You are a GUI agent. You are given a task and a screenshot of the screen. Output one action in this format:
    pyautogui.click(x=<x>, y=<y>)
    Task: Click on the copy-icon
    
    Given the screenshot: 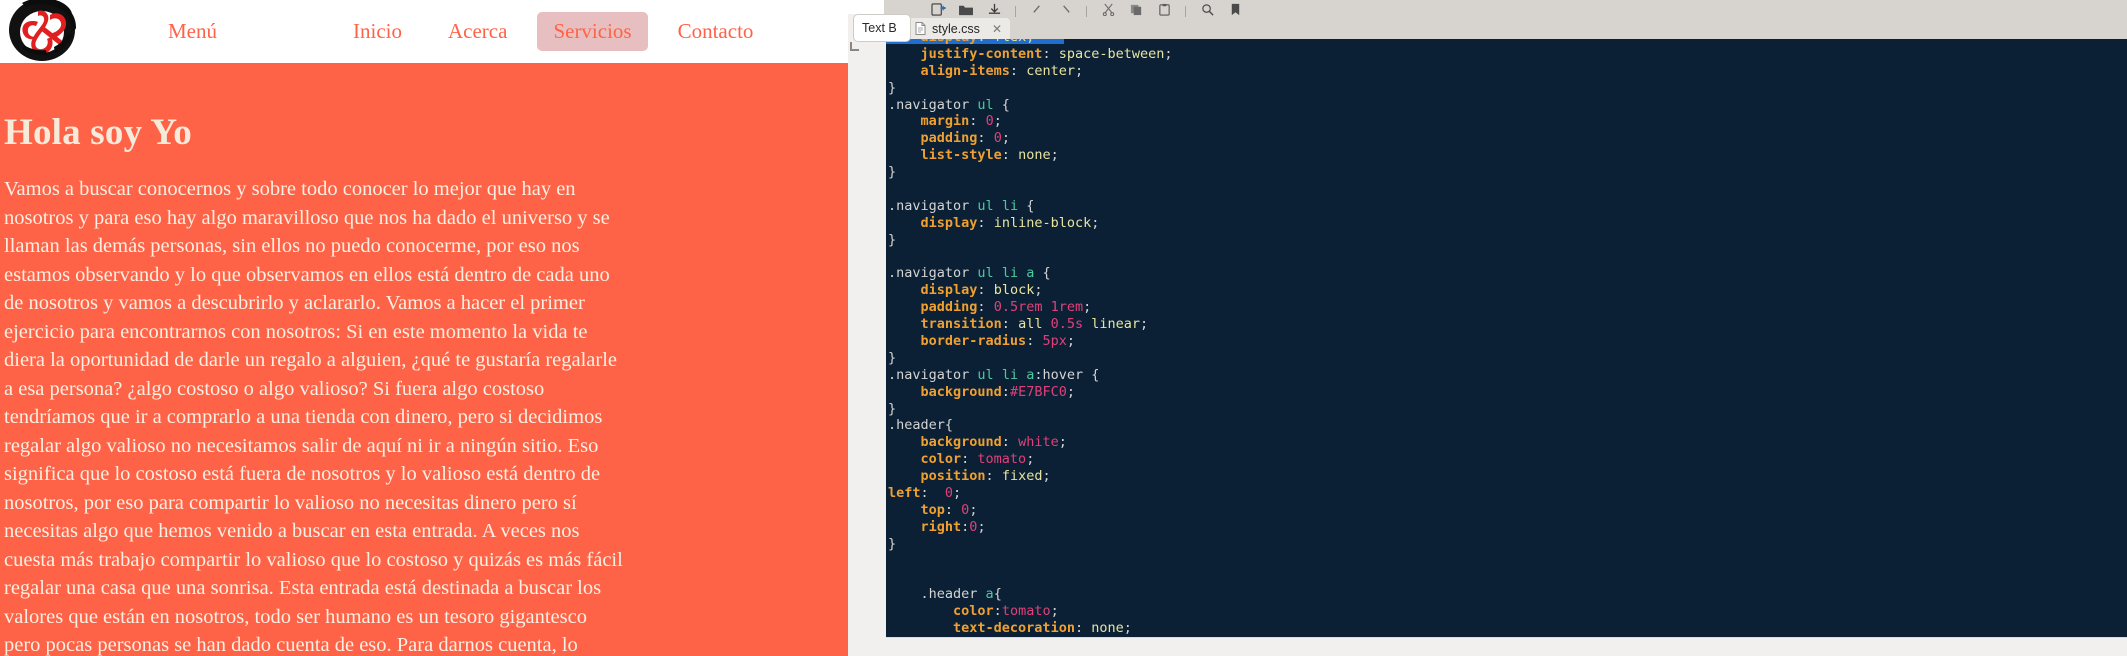 What is the action you would take?
    pyautogui.click(x=1136, y=9)
    